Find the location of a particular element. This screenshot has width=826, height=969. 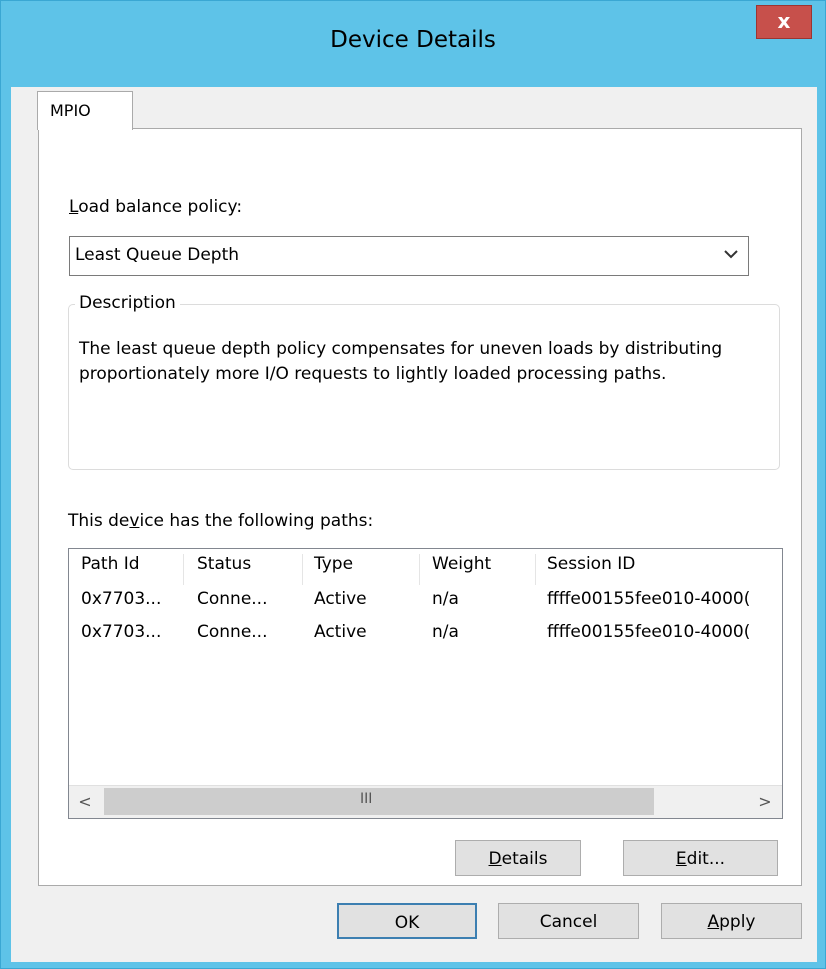

load-balance-policy-select: Least Queue Depth is located at coordinates (409, 256).